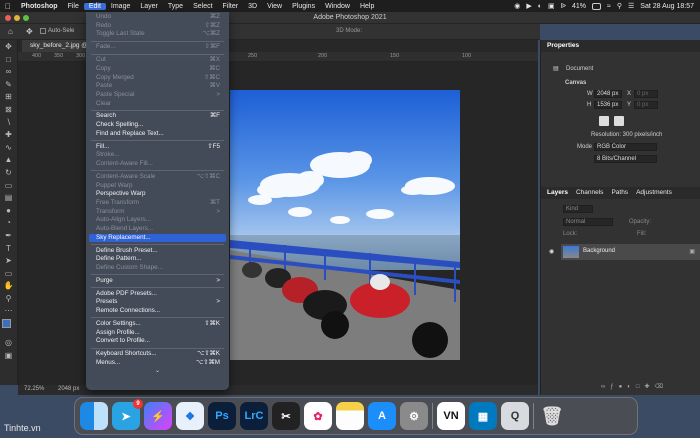  I want to click on menu-item-paste: Paste ⌘V, so click(157, 86).